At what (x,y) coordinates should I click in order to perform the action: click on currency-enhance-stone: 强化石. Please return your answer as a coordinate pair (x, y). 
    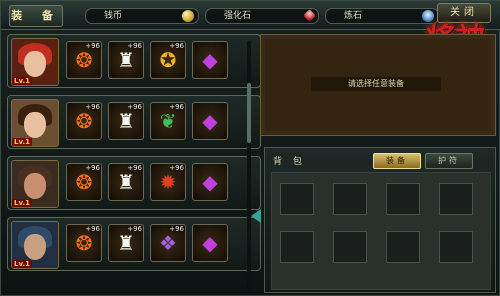
    Looking at the image, I should click on (262, 16).